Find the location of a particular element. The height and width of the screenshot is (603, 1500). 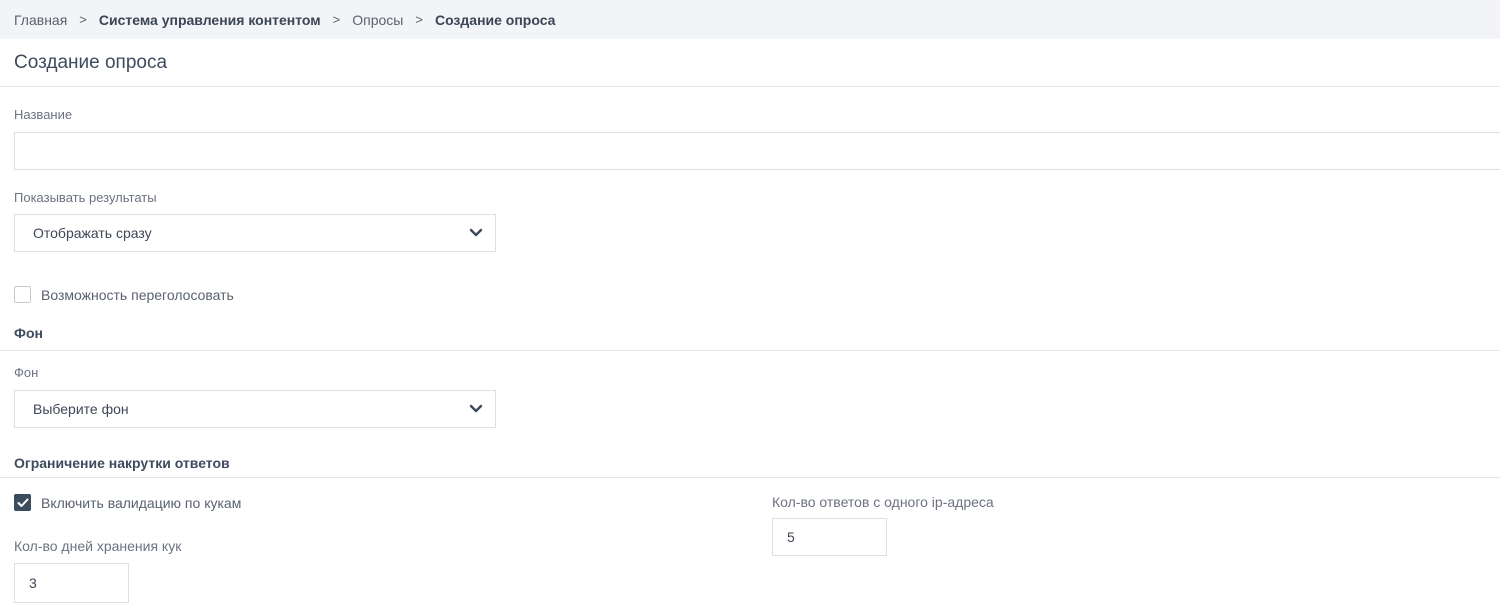

ip-answers-input: 5 is located at coordinates (829, 537).